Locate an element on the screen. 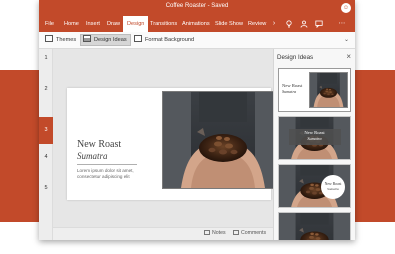 The height and width of the screenshot is (254, 395). tab-transitions: Transitions is located at coordinates (163, 24).